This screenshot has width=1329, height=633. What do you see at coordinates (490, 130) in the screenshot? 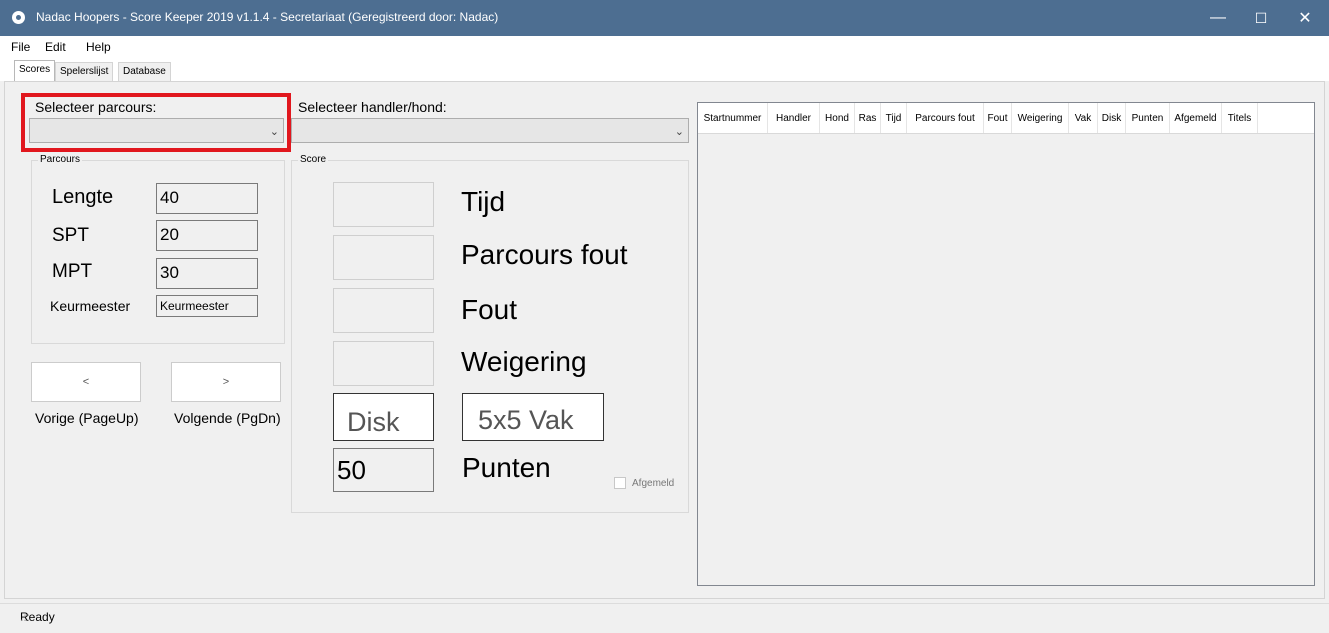
I see `handler-dropdown: ⌄` at bounding box center [490, 130].